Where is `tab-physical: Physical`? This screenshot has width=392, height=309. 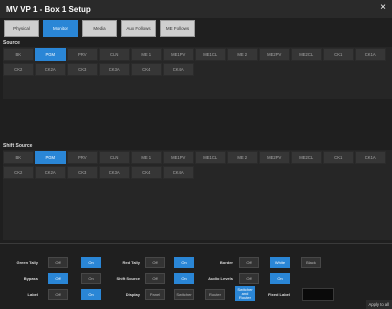
tab-physical: Physical is located at coordinates (21, 28).